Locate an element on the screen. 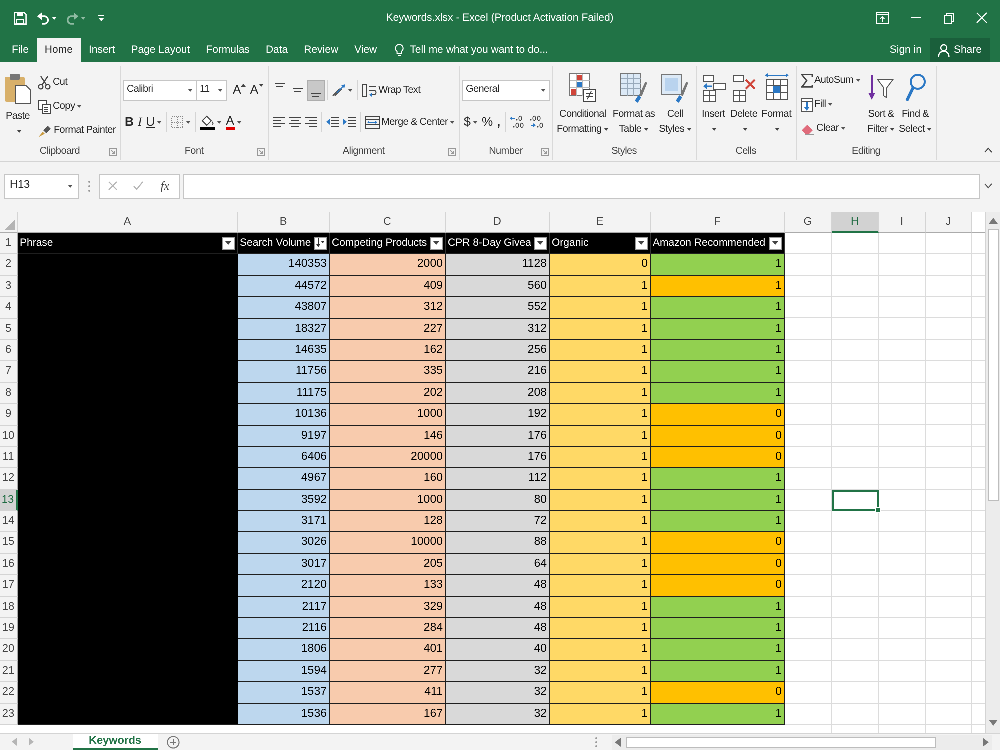  ribbon-tab: Data is located at coordinates (277, 50).